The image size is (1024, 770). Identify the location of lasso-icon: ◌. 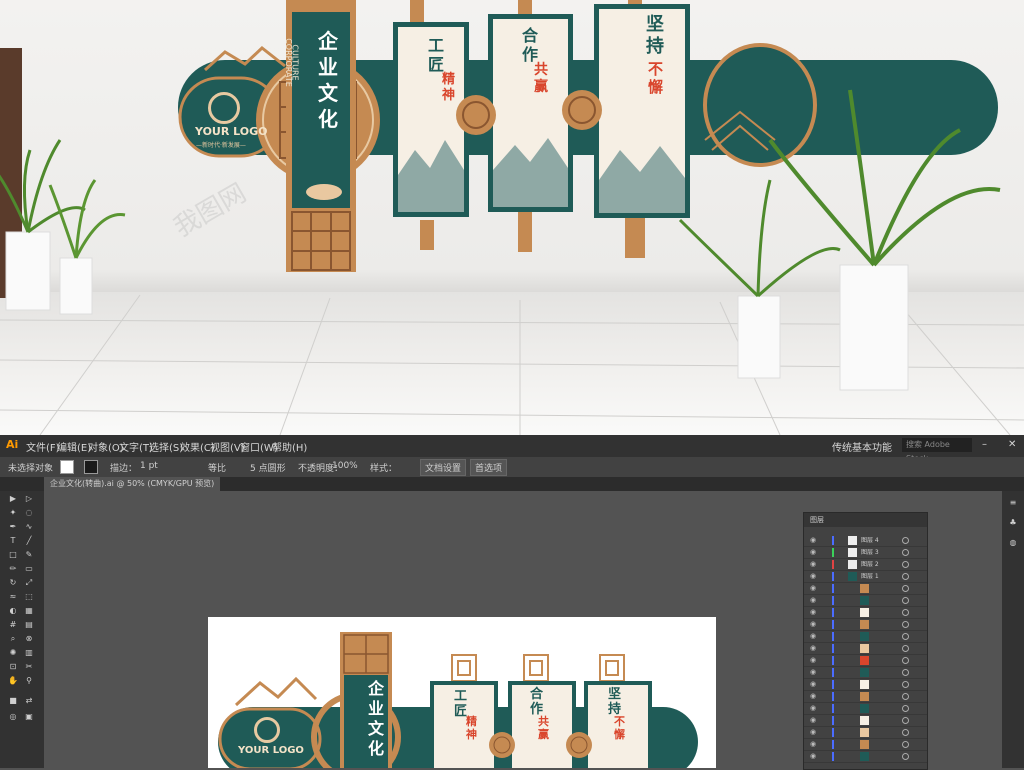
(29, 513).